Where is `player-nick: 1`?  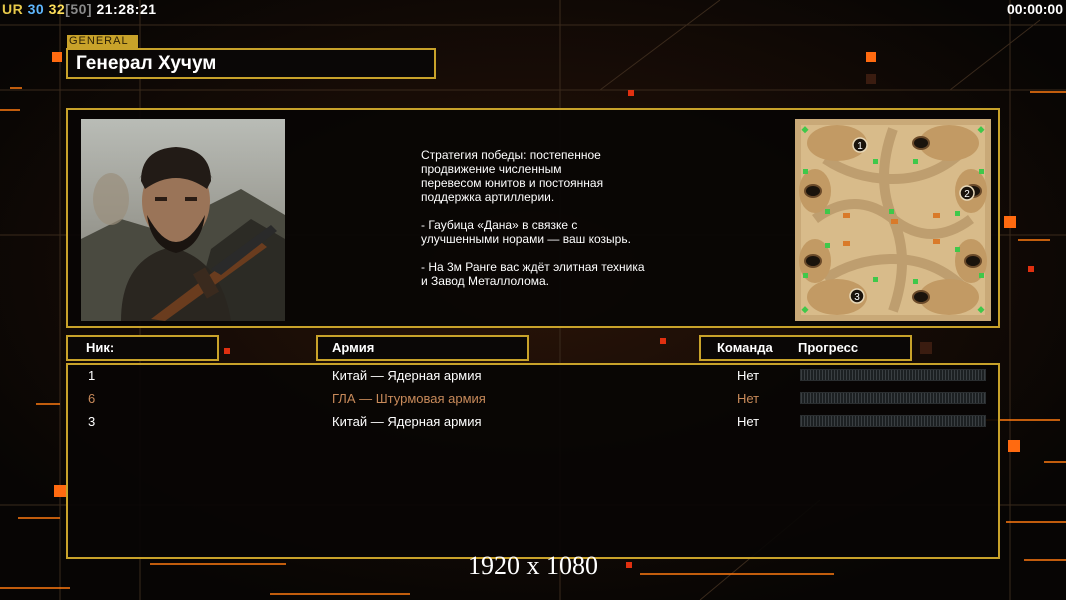 player-nick: 1 is located at coordinates (92, 375).